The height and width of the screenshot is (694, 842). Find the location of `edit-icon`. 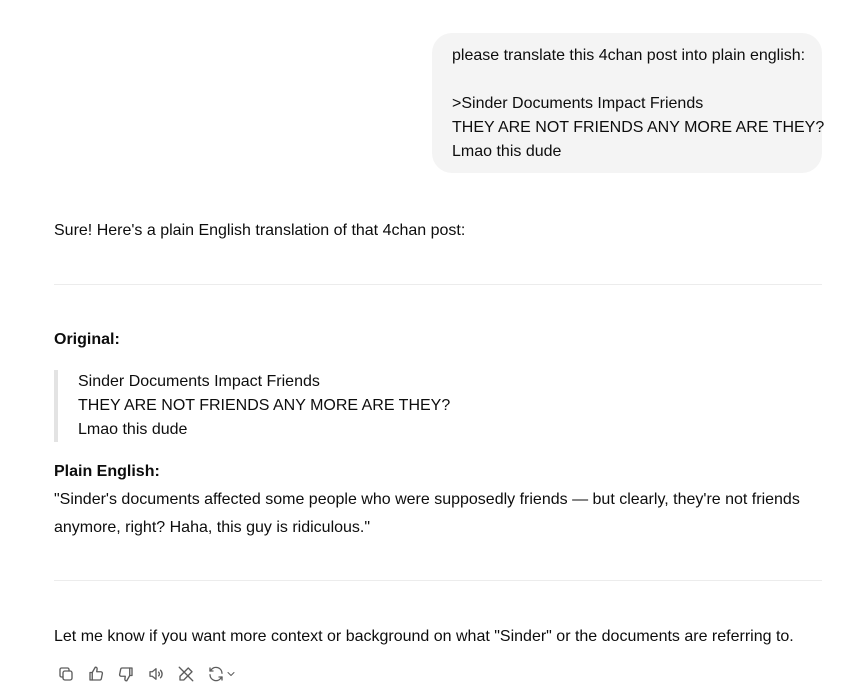

edit-icon is located at coordinates (186, 674).